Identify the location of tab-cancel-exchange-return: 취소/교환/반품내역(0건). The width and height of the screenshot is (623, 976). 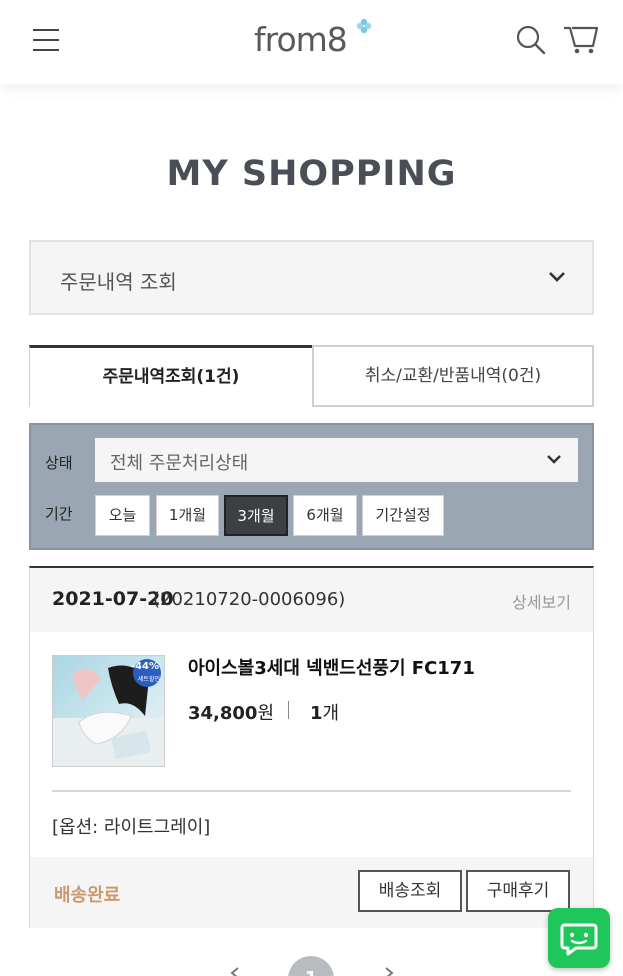
(453, 376).